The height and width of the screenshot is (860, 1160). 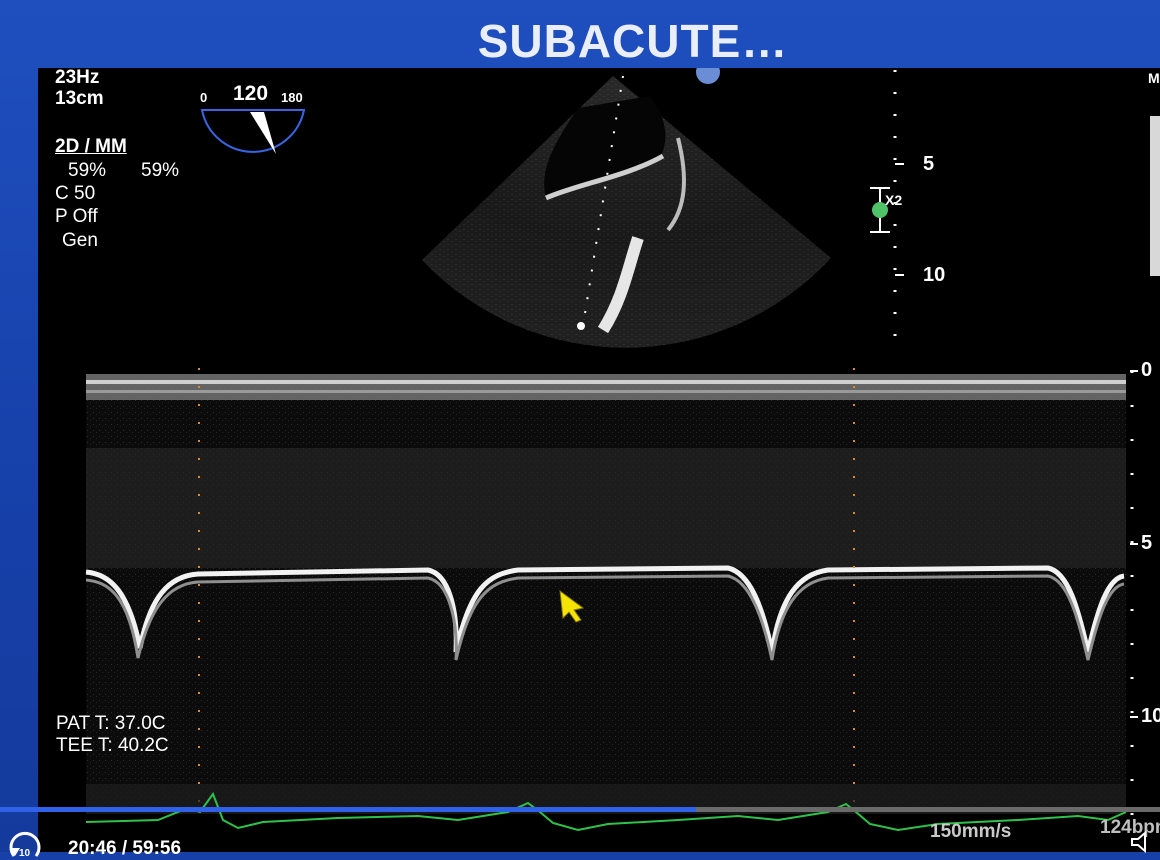 What do you see at coordinates (112, 745) in the screenshot?
I see `tee-temp: TEE T: 40.2C` at bounding box center [112, 745].